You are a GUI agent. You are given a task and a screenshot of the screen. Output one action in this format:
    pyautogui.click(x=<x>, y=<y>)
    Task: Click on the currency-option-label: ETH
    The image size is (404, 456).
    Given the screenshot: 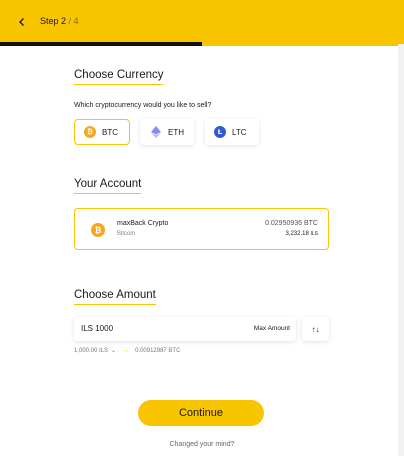 What is the action you would take?
    pyautogui.click(x=176, y=132)
    